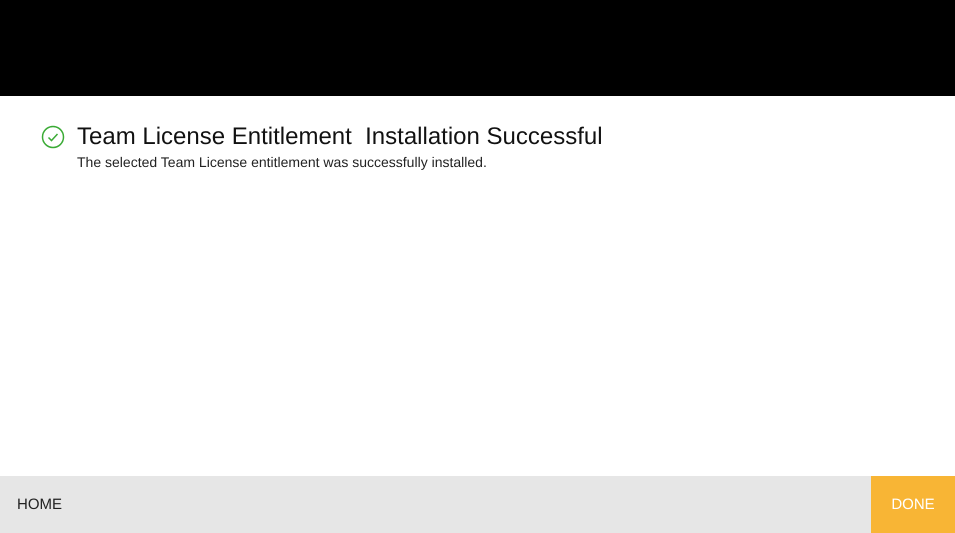 Image resolution: width=955 pixels, height=533 pixels. Describe the element at coordinates (39, 504) in the screenshot. I see `home-button: HOME` at that location.